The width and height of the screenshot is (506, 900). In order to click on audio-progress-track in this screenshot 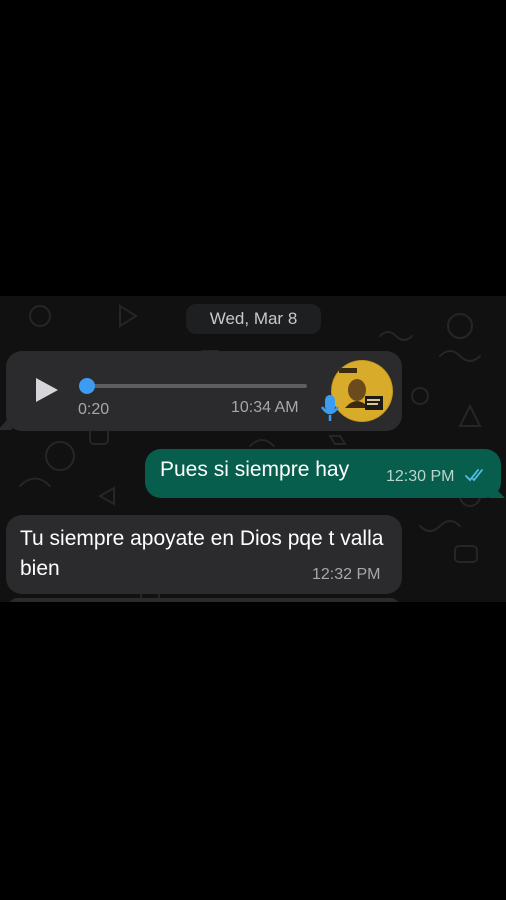, I will do `click(194, 386)`.